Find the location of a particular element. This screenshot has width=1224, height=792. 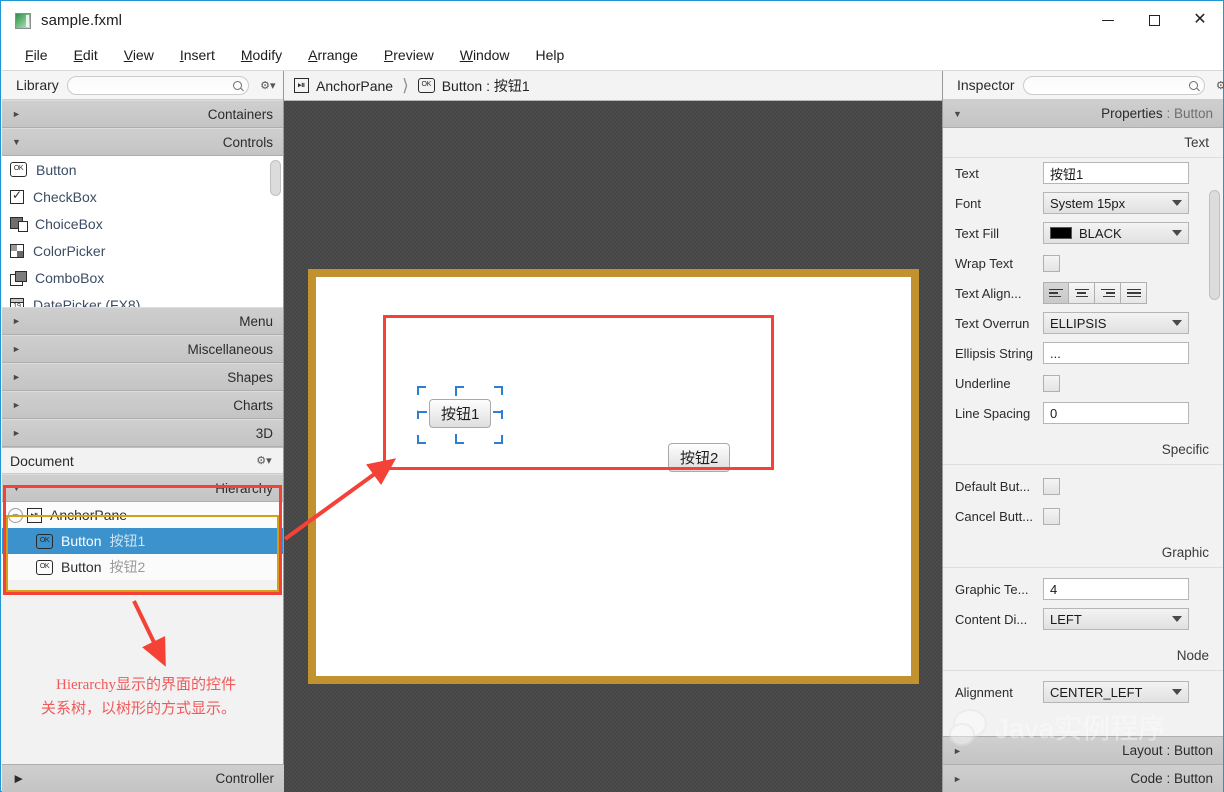

menu-view: View is located at coordinates (139, 55).